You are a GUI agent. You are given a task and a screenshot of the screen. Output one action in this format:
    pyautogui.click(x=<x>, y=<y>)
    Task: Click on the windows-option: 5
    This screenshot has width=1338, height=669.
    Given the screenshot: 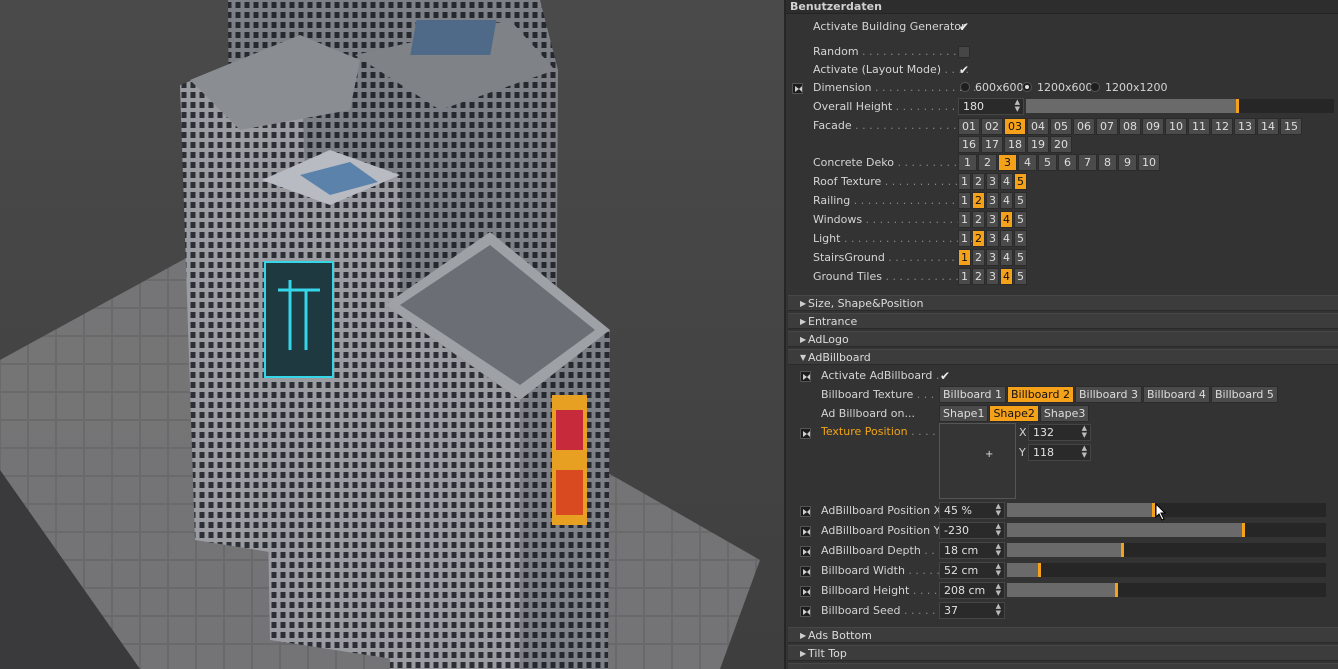 What is the action you would take?
    pyautogui.click(x=1020, y=219)
    